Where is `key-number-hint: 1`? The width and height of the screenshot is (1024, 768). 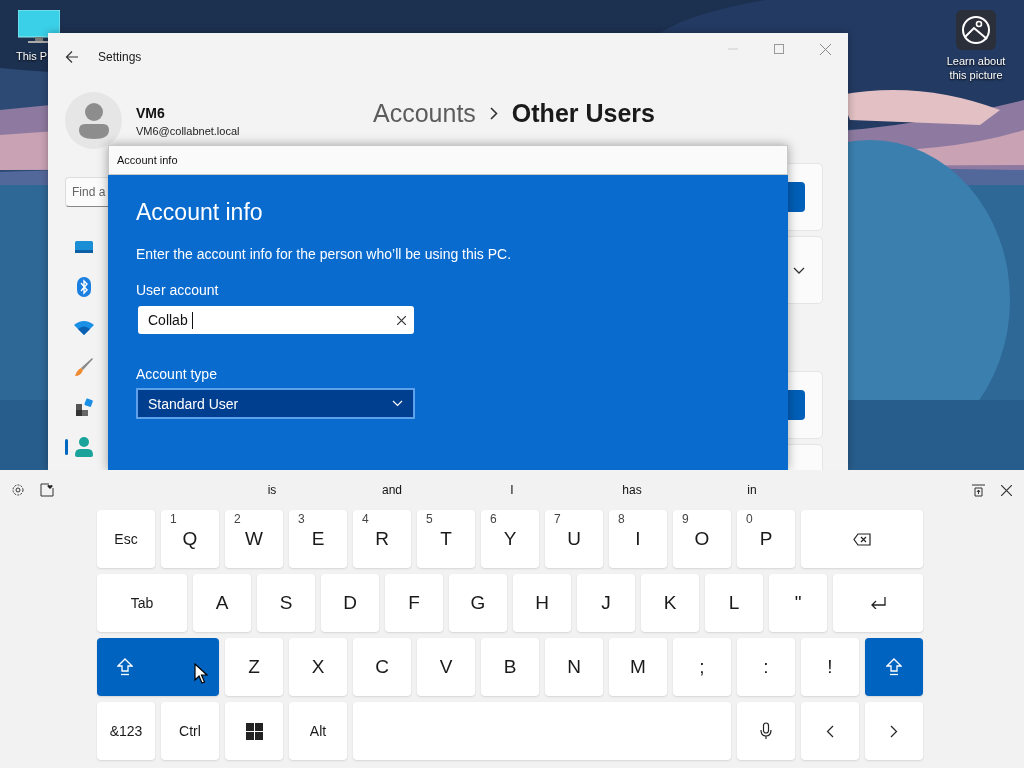
key-number-hint: 1 is located at coordinates (173, 519).